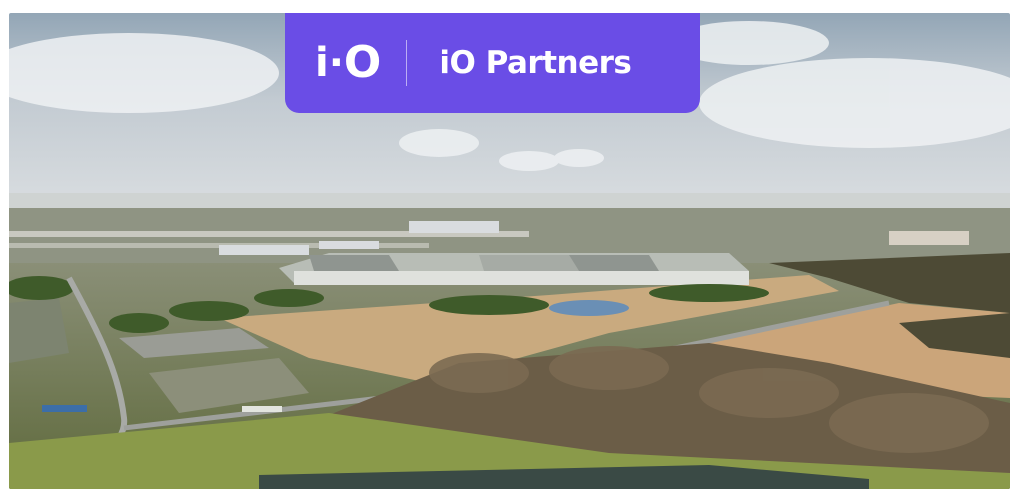  I want to click on io-logo-icon: i · O, so click(348, 62).